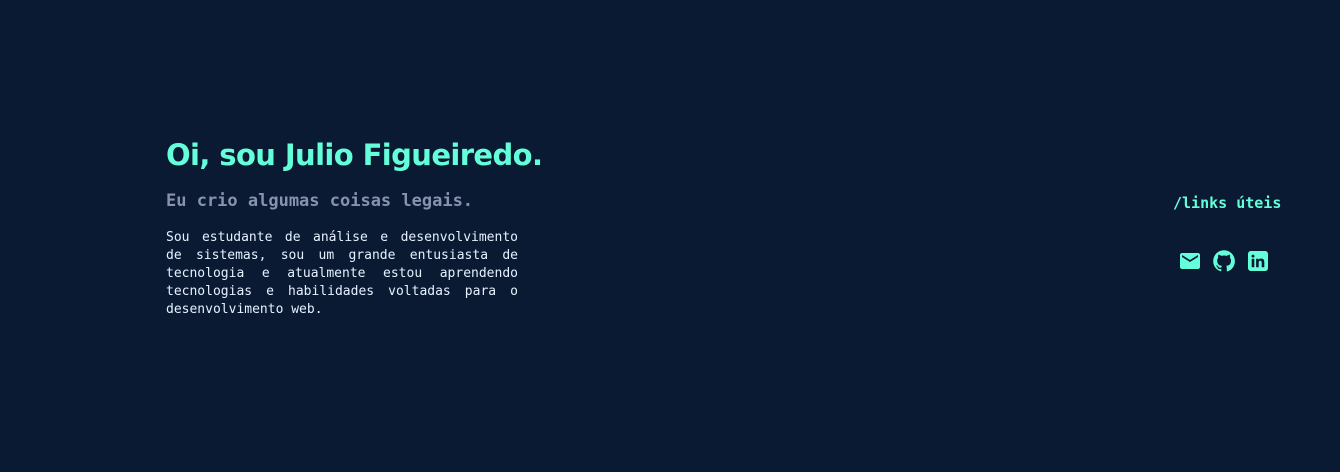 This screenshot has width=1340, height=472. I want to click on title-wrapper: Oi, sou Julio Figueiredo., so click(354, 155).